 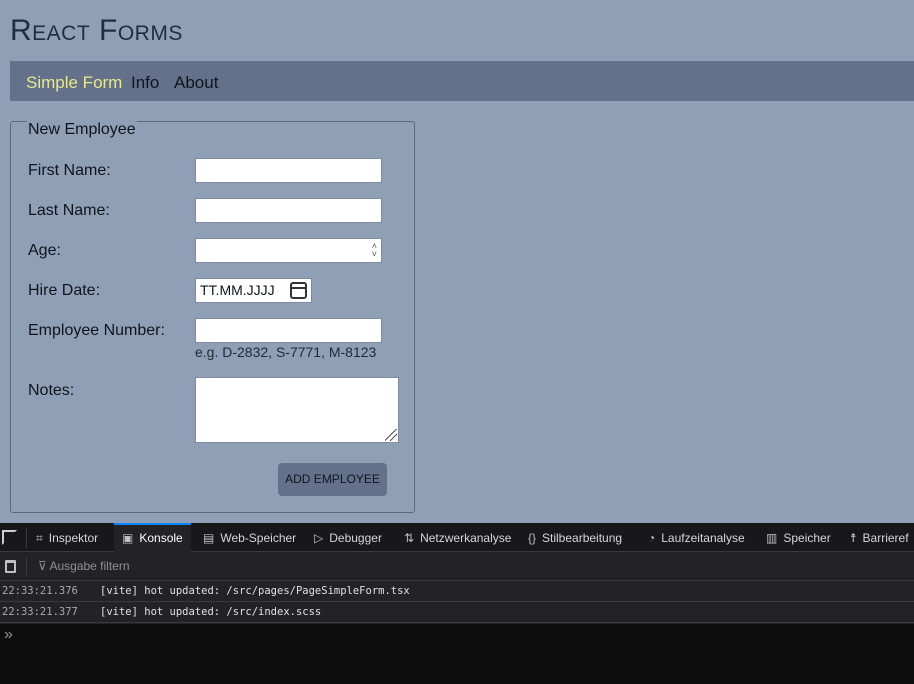 What do you see at coordinates (209, 538) in the screenshot?
I see `storage-icon: ▤` at bounding box center [209, 538].